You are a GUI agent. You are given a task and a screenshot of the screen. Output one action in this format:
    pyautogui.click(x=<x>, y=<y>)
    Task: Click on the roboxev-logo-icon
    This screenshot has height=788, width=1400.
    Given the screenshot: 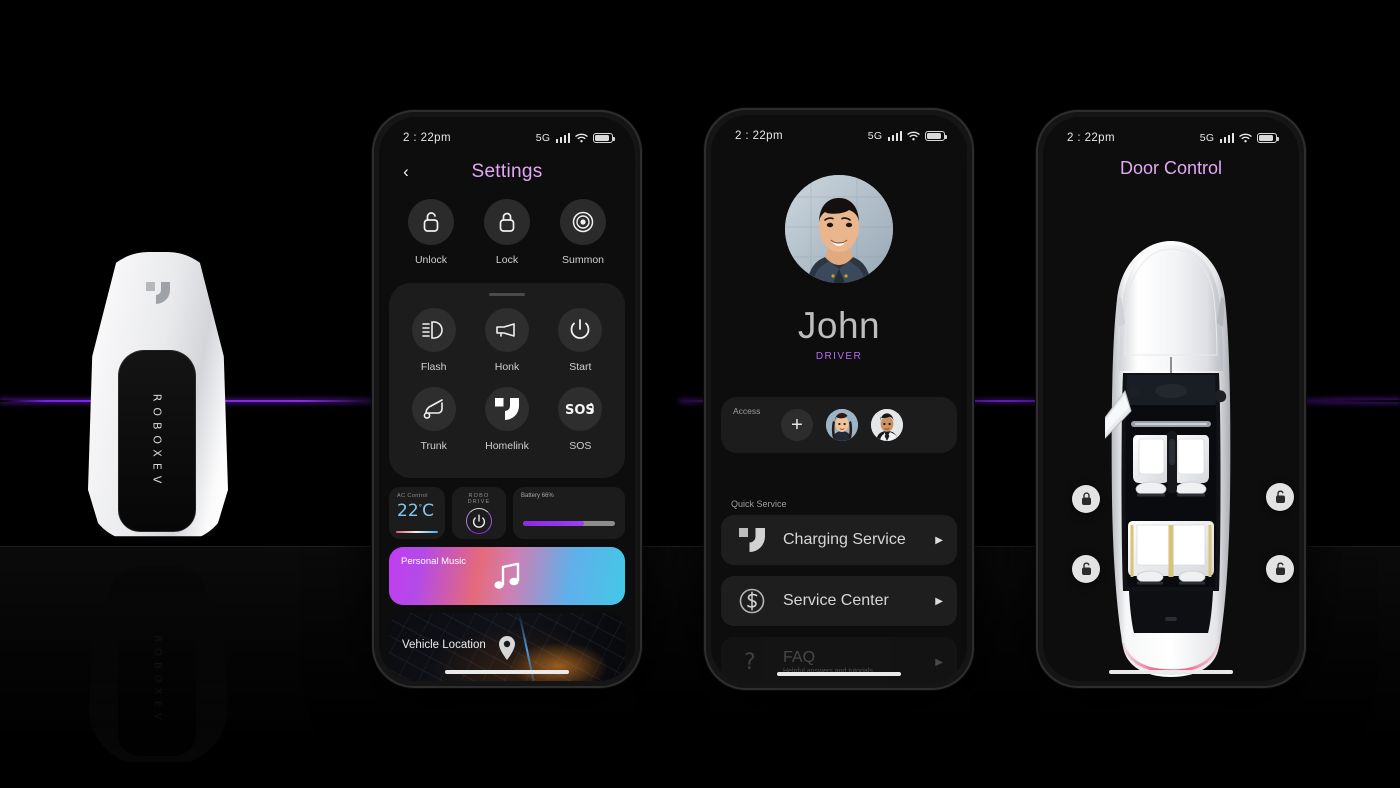 What is the action you would take?
    pyautogui.click(x=752, y=540)
    